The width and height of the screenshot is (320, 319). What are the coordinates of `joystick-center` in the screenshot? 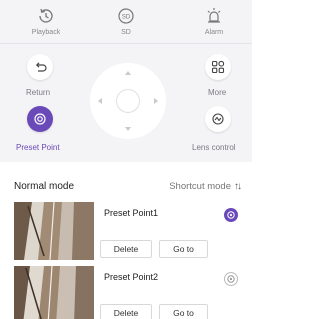 It's located at (128, 101).